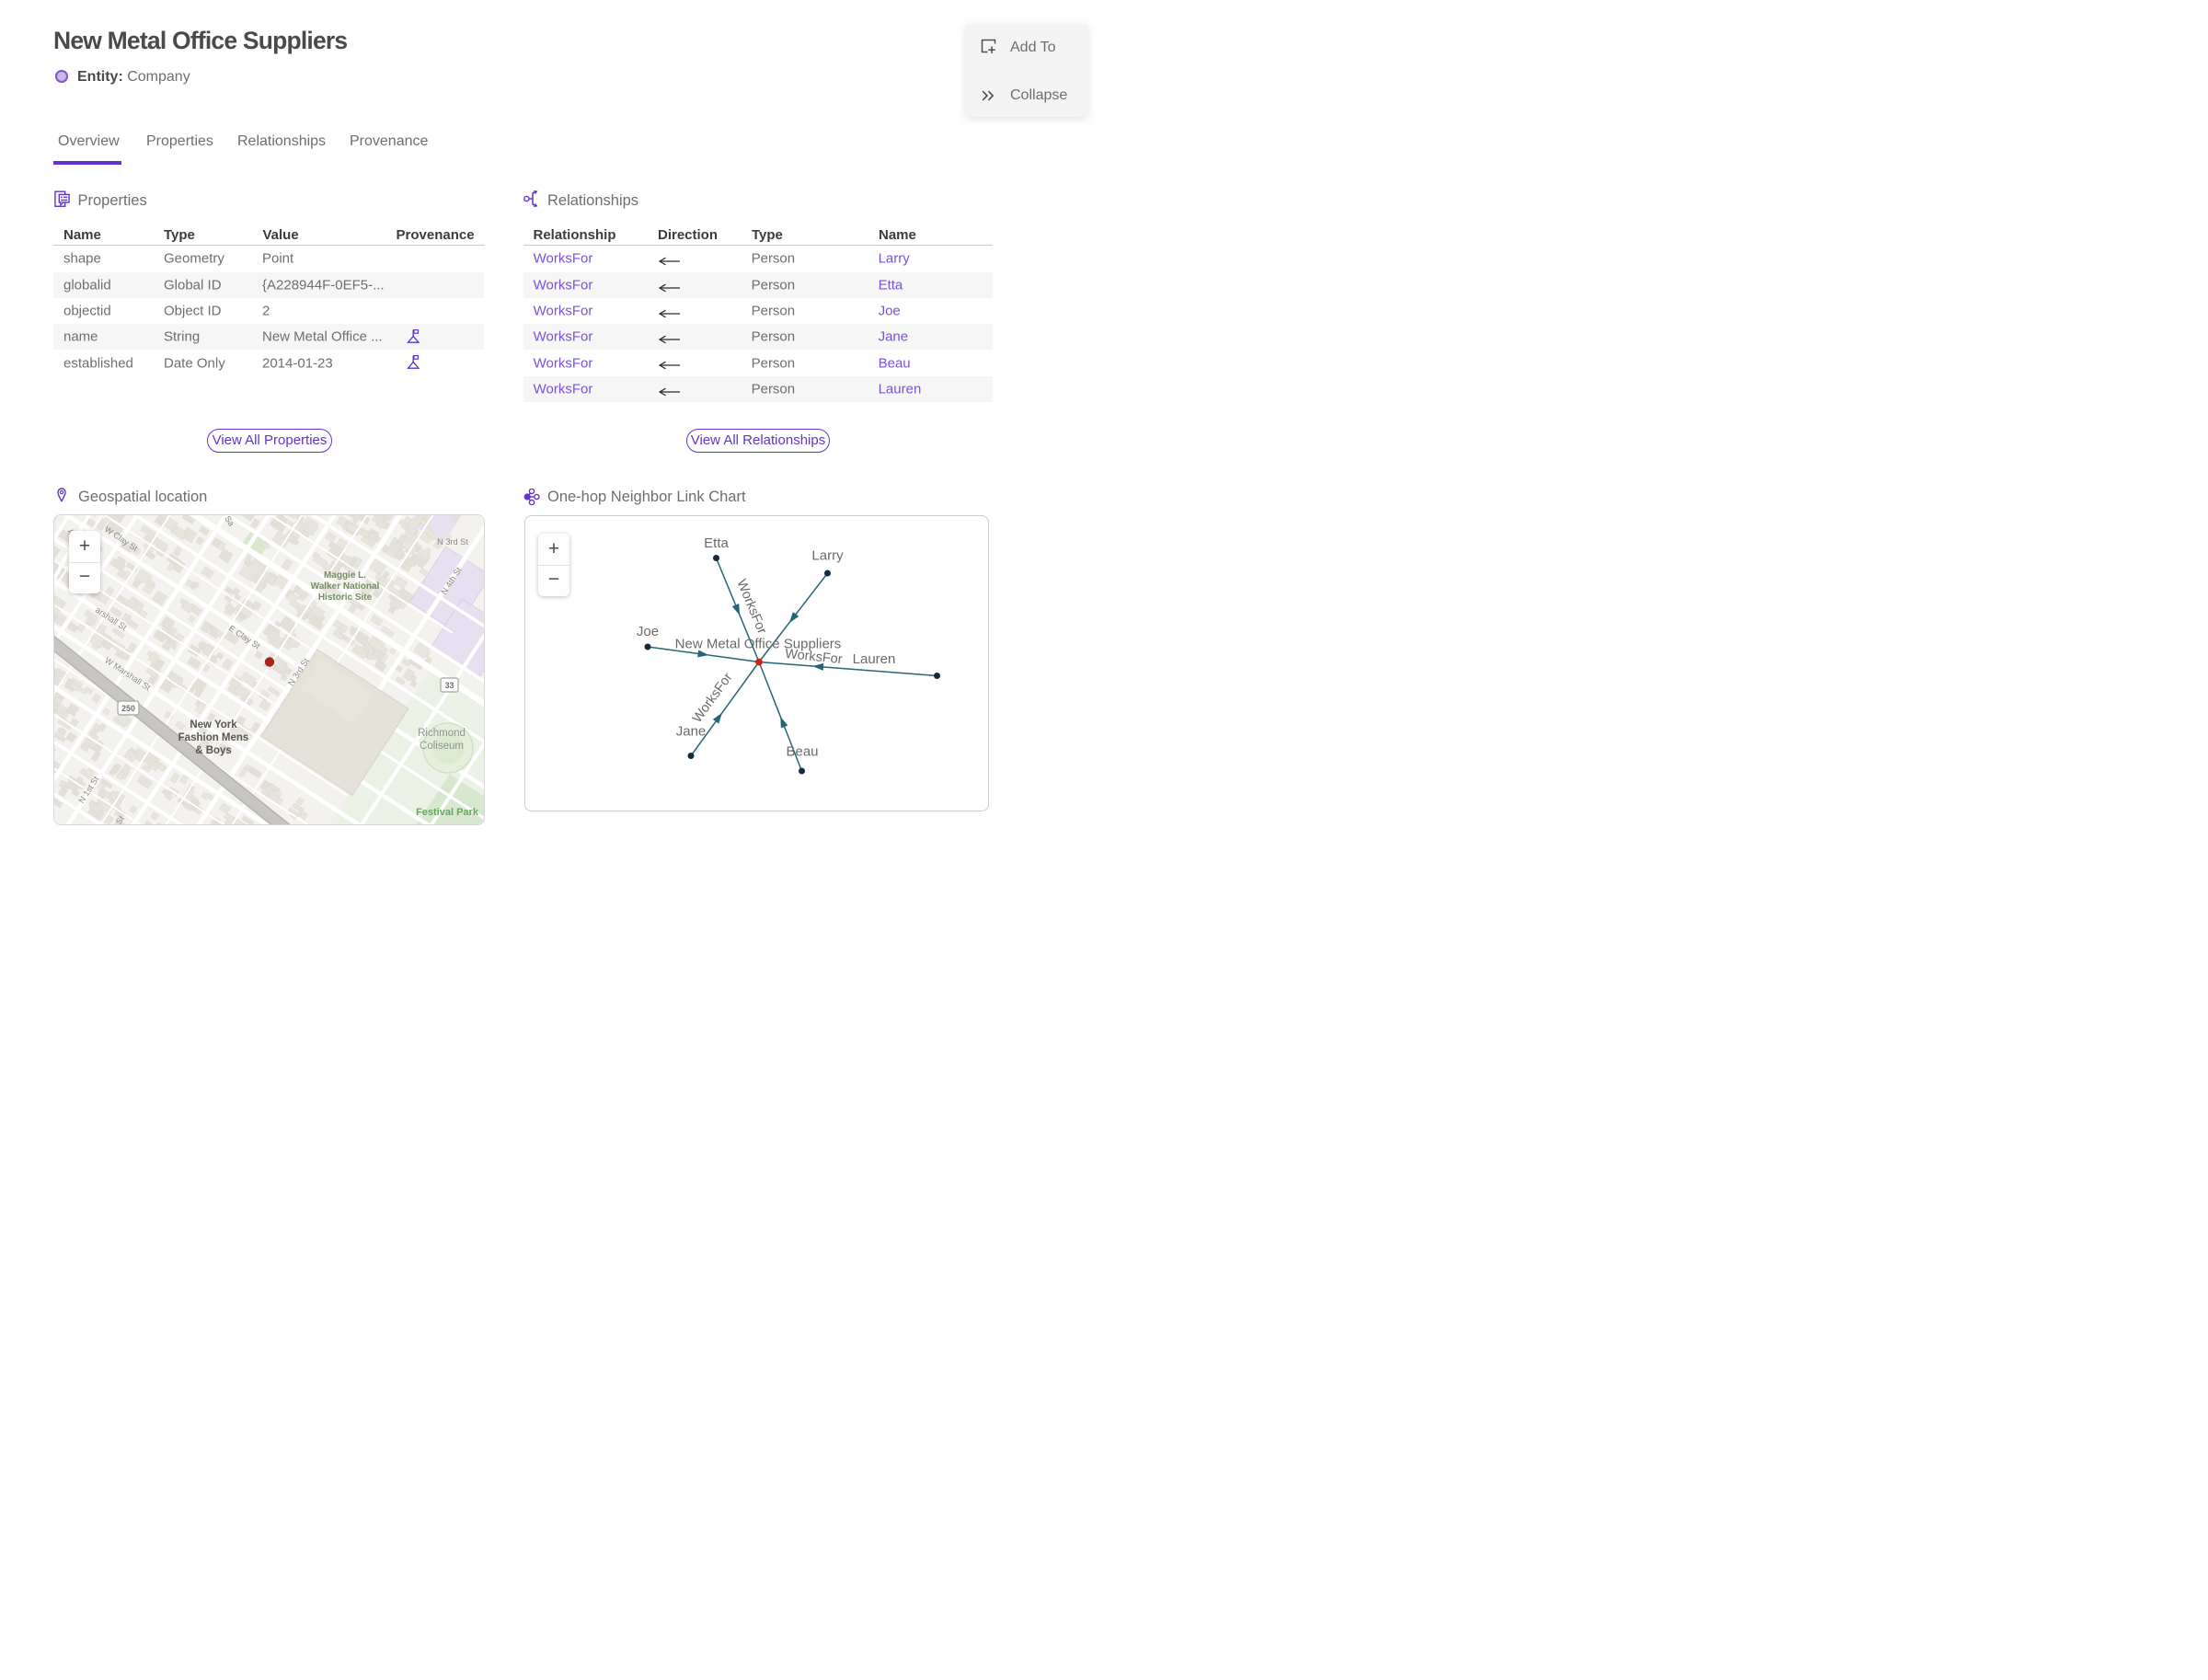 The width and height of the screenshot is (2208, 1680). What do you see at coordinates (716, 543) in the screenshot?
I see `svg-text: Etta` at bounding box center [716, 543].